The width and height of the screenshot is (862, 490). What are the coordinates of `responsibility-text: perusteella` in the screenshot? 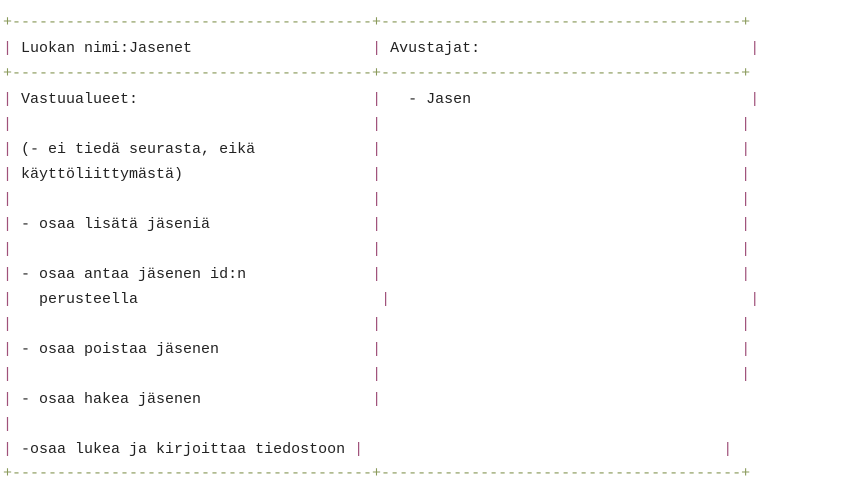 It's located at (80, 299).